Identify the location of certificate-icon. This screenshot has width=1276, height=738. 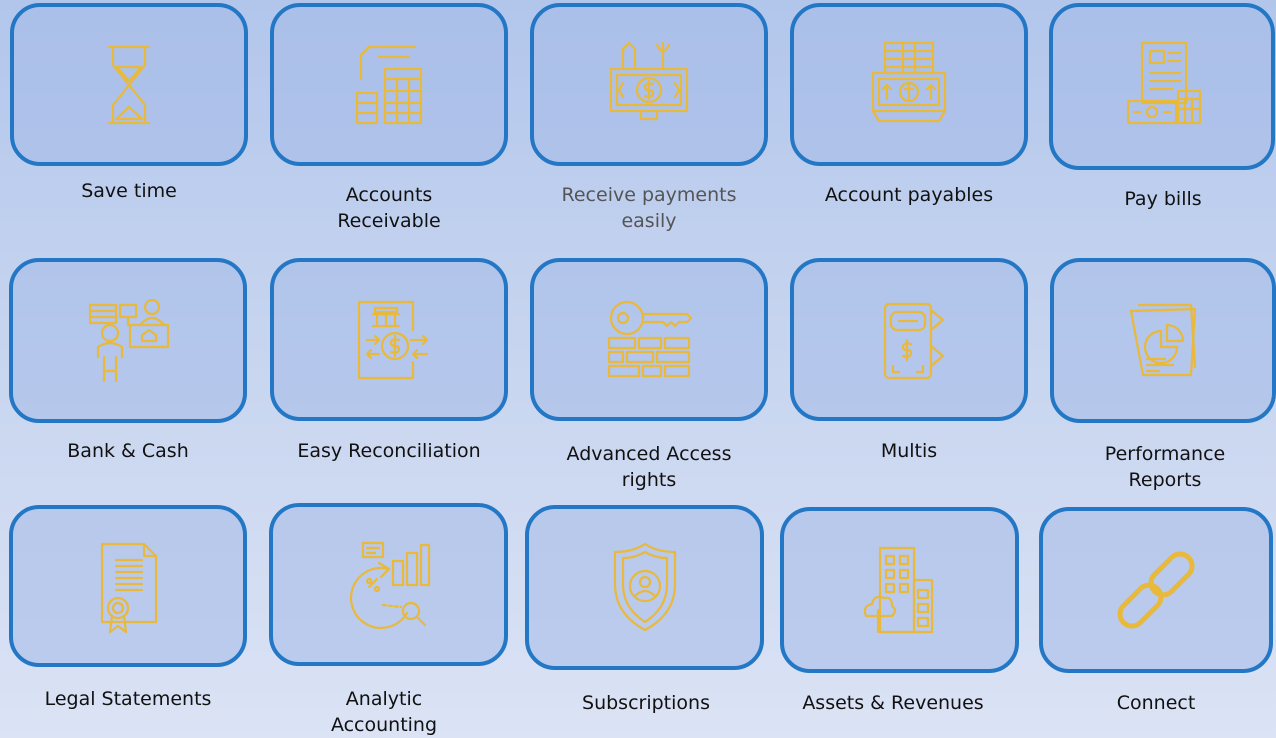
(129, 588).